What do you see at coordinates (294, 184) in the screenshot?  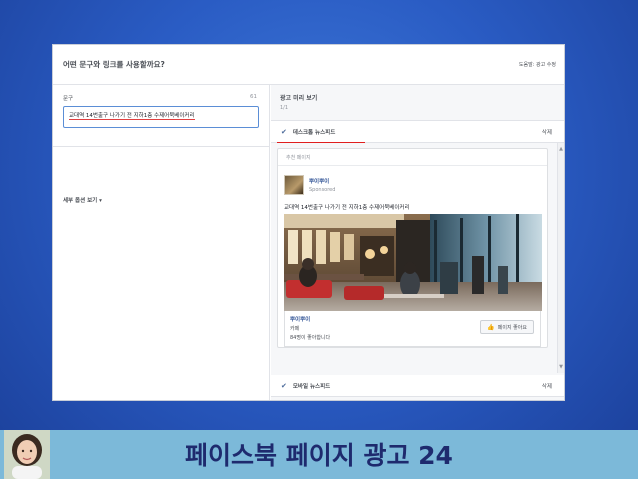 I see `page-avatar` at bounding box center [294, 184].